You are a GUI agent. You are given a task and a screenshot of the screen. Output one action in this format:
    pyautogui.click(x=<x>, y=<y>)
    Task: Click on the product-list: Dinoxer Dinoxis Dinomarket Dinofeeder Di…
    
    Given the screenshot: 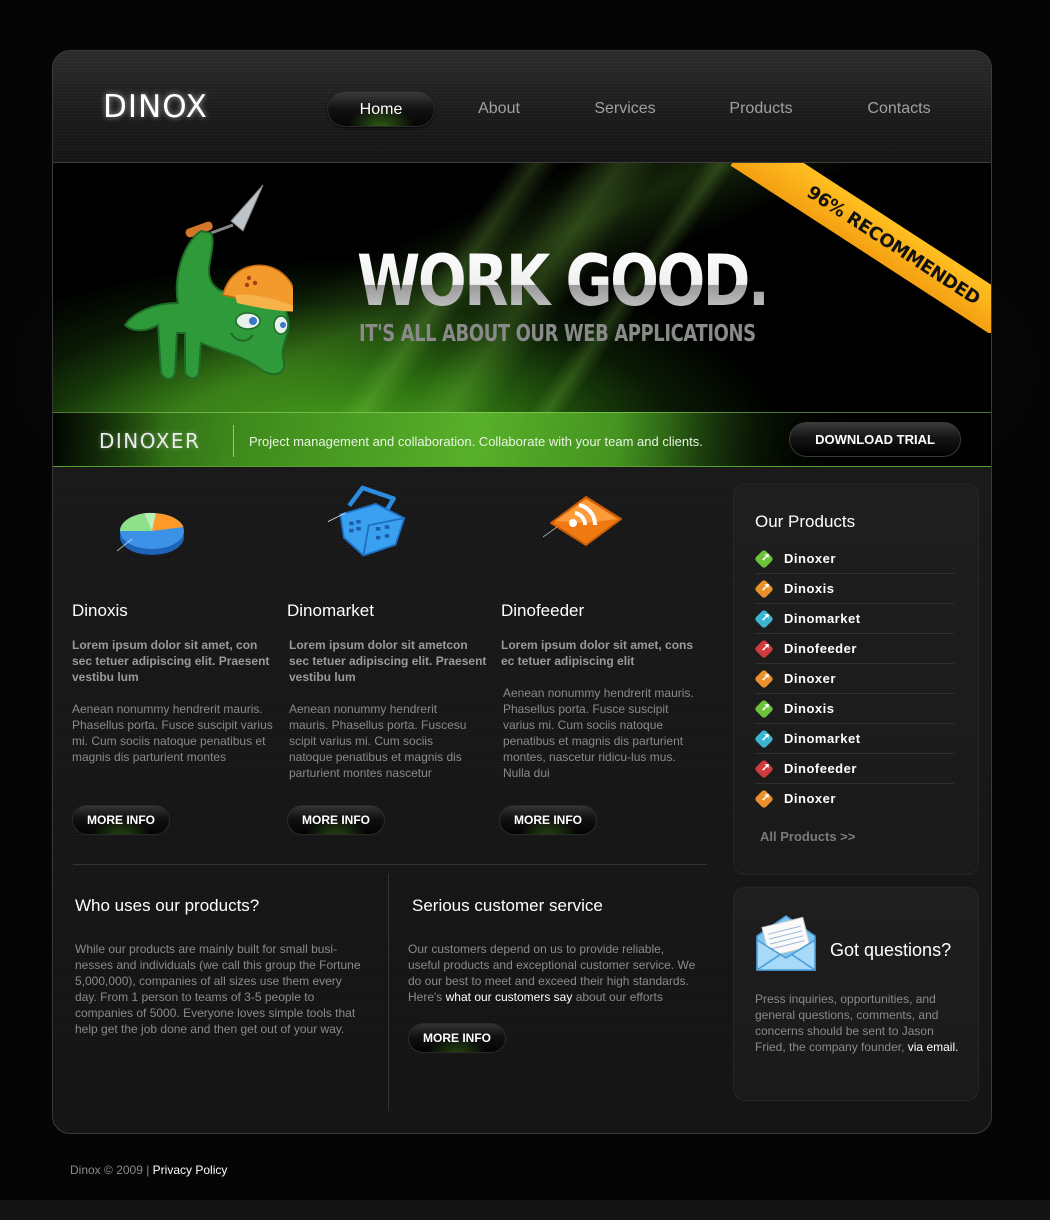 What is the action you would take?
    pyautogui.click(x=854, y=679)
    